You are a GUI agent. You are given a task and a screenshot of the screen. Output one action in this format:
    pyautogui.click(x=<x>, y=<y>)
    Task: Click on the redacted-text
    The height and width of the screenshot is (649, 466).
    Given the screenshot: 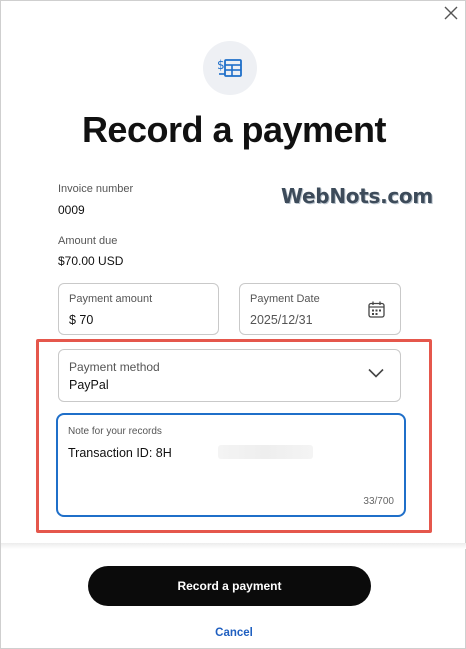 What is the action you would take?
    pyautogui.click(x=265, y=452)
    